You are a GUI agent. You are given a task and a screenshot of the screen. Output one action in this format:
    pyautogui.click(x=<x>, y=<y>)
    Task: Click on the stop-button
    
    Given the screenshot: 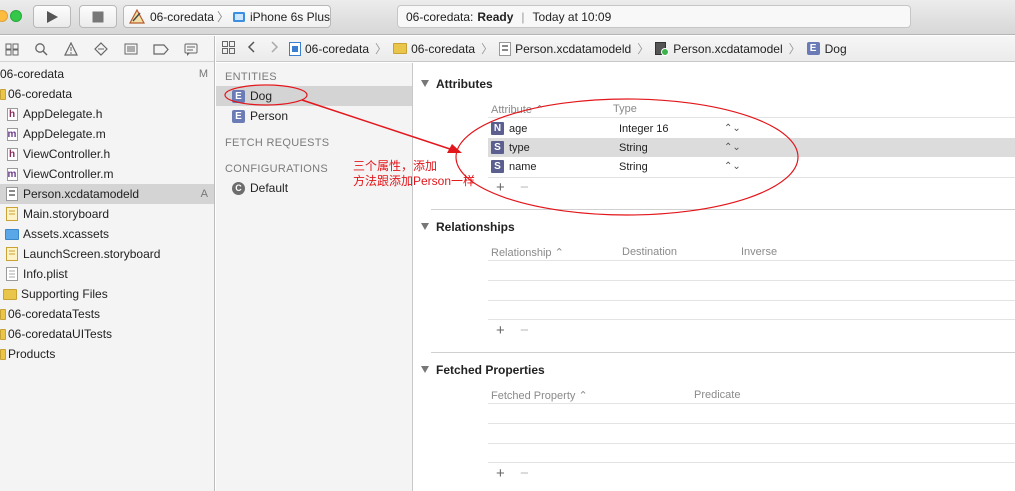 What is the action you would take?
    pyautogui.click(x=98, y=16)
    